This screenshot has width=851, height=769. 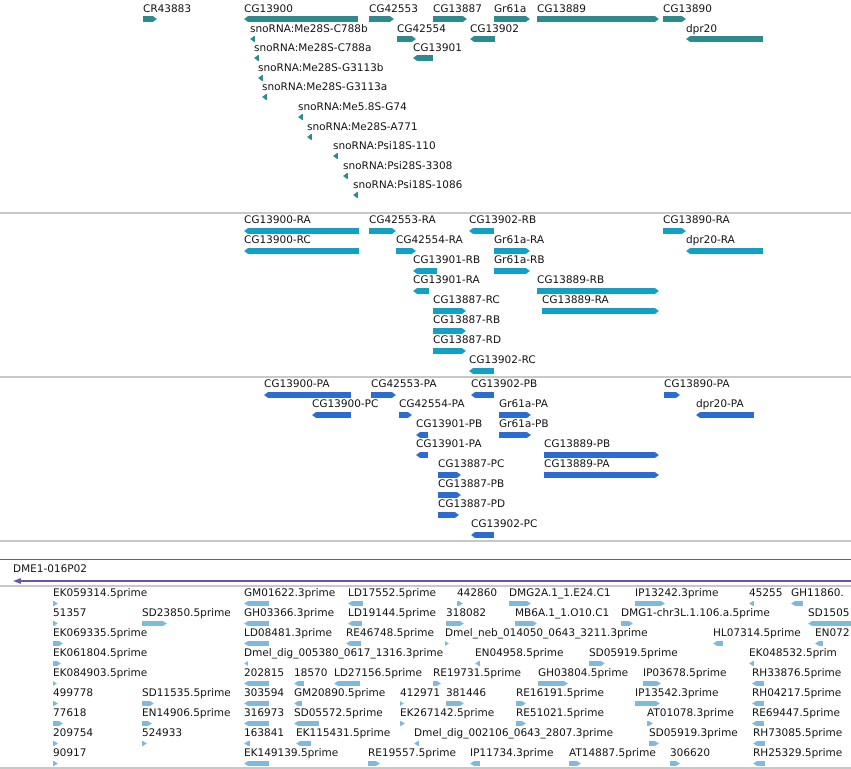 What do you see at coordinates (432, 581) in the screenshot?
I see `clone-arrow` at bounding box center [432, 581].